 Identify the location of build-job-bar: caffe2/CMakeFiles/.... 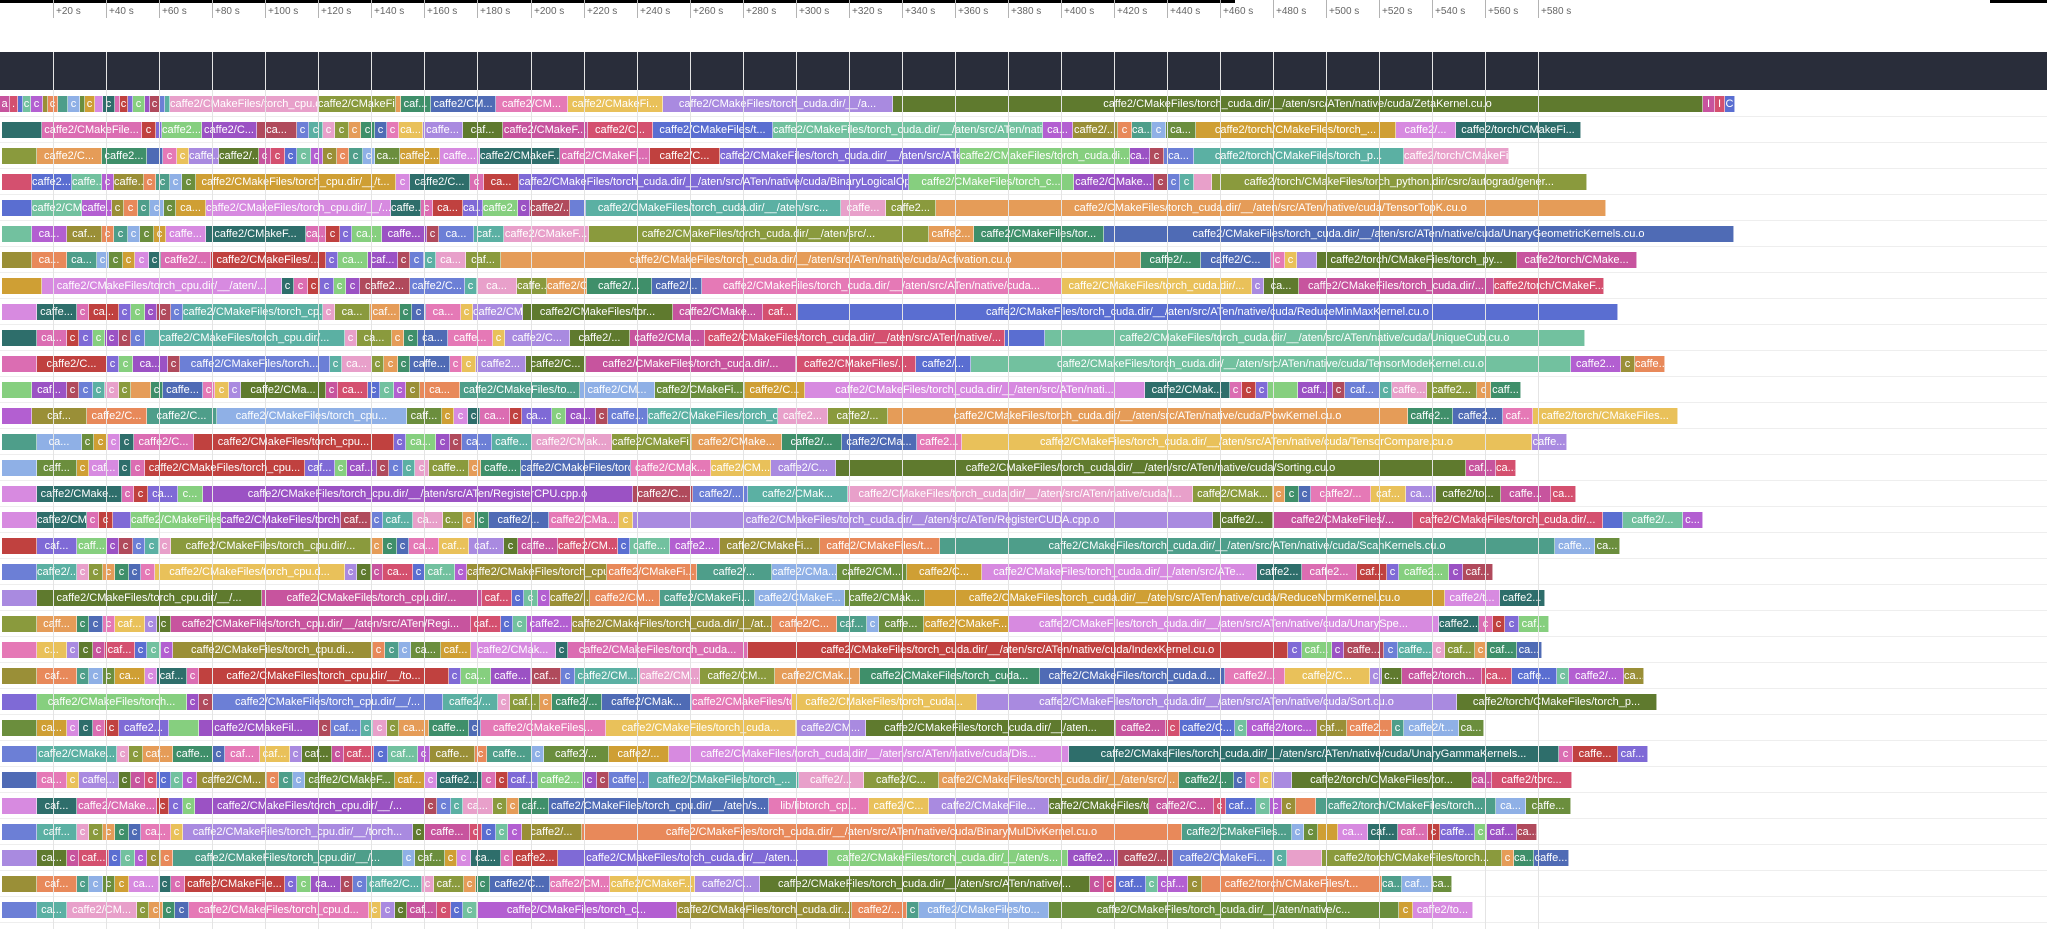
(856, 364).